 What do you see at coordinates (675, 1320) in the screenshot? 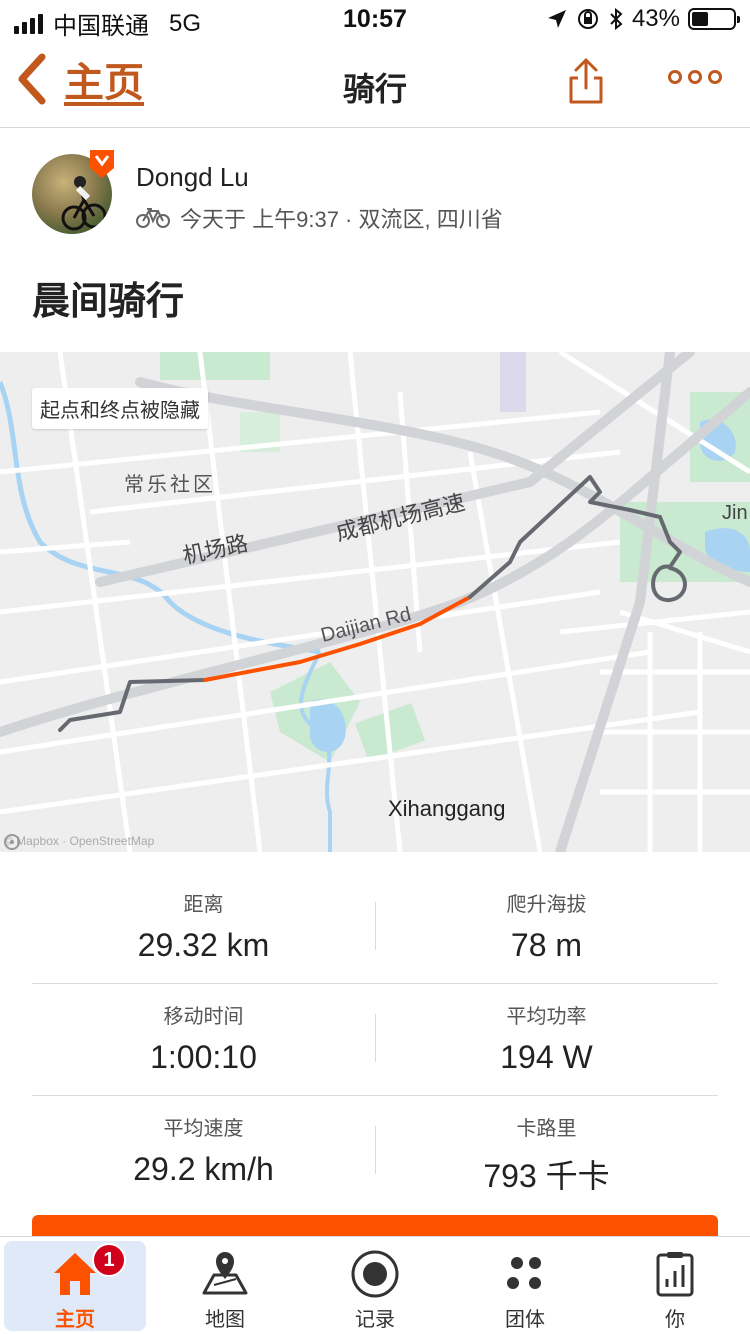
I see `tab-label: 你` at bounding box center [675, 1320].